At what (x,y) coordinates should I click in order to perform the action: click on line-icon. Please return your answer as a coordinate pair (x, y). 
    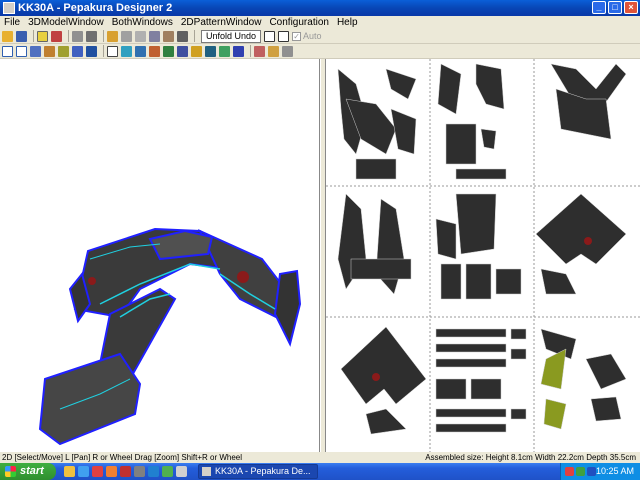
    Looking at the image, I should click on (63, 51).